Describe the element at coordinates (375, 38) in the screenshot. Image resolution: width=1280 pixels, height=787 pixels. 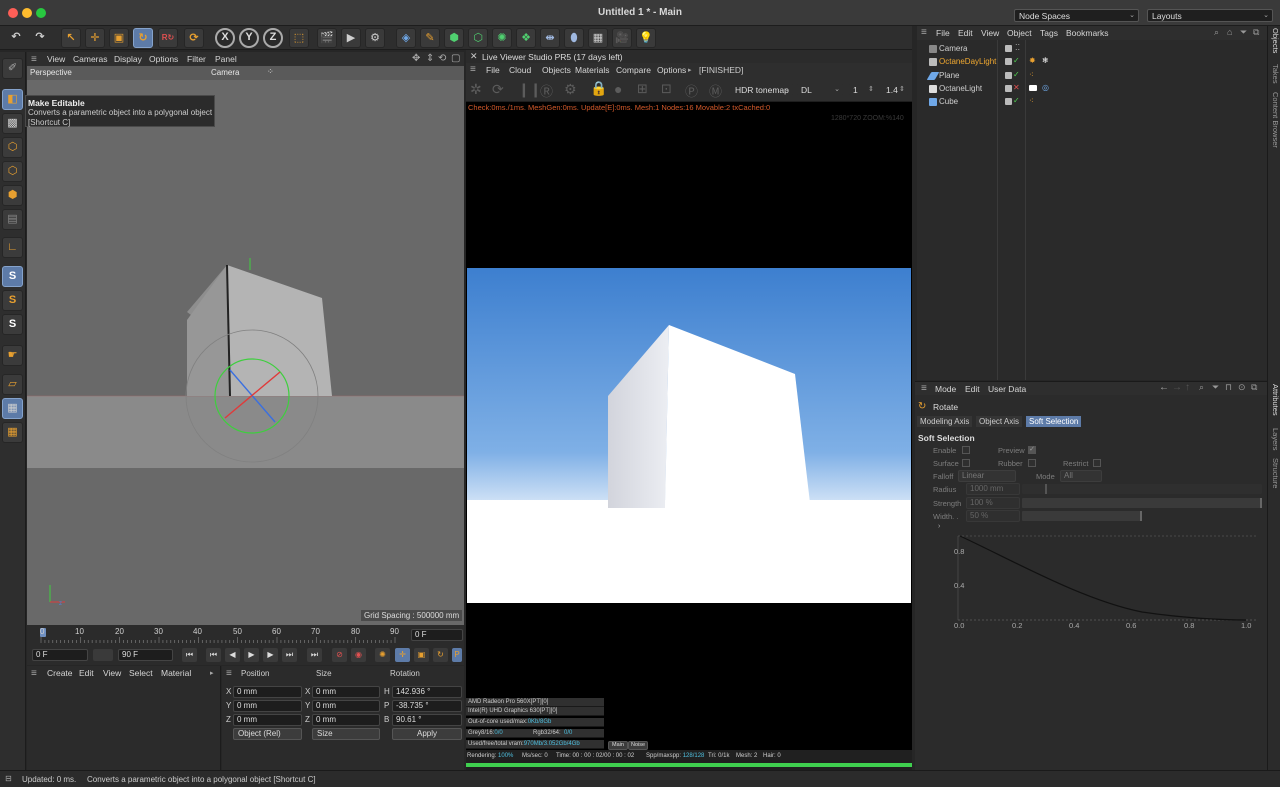
I see `render-settings-icon: ⚙` at that location.